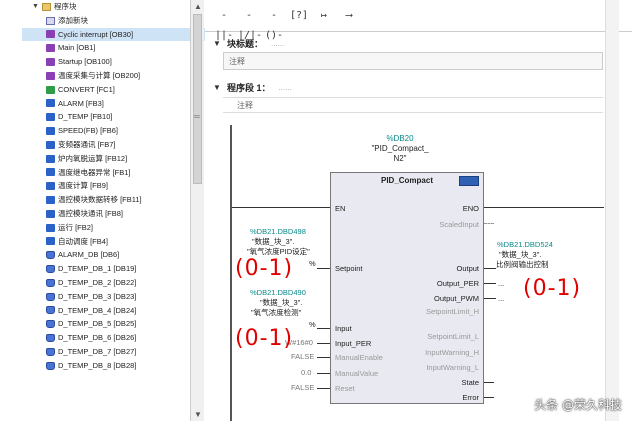 The height and width of the screenshot is (421, 632). Describe the element at coordinates (278, 251) in the screenshot. I see `setpoint-operand-name: "氧气浓度PID设定"` at that location.